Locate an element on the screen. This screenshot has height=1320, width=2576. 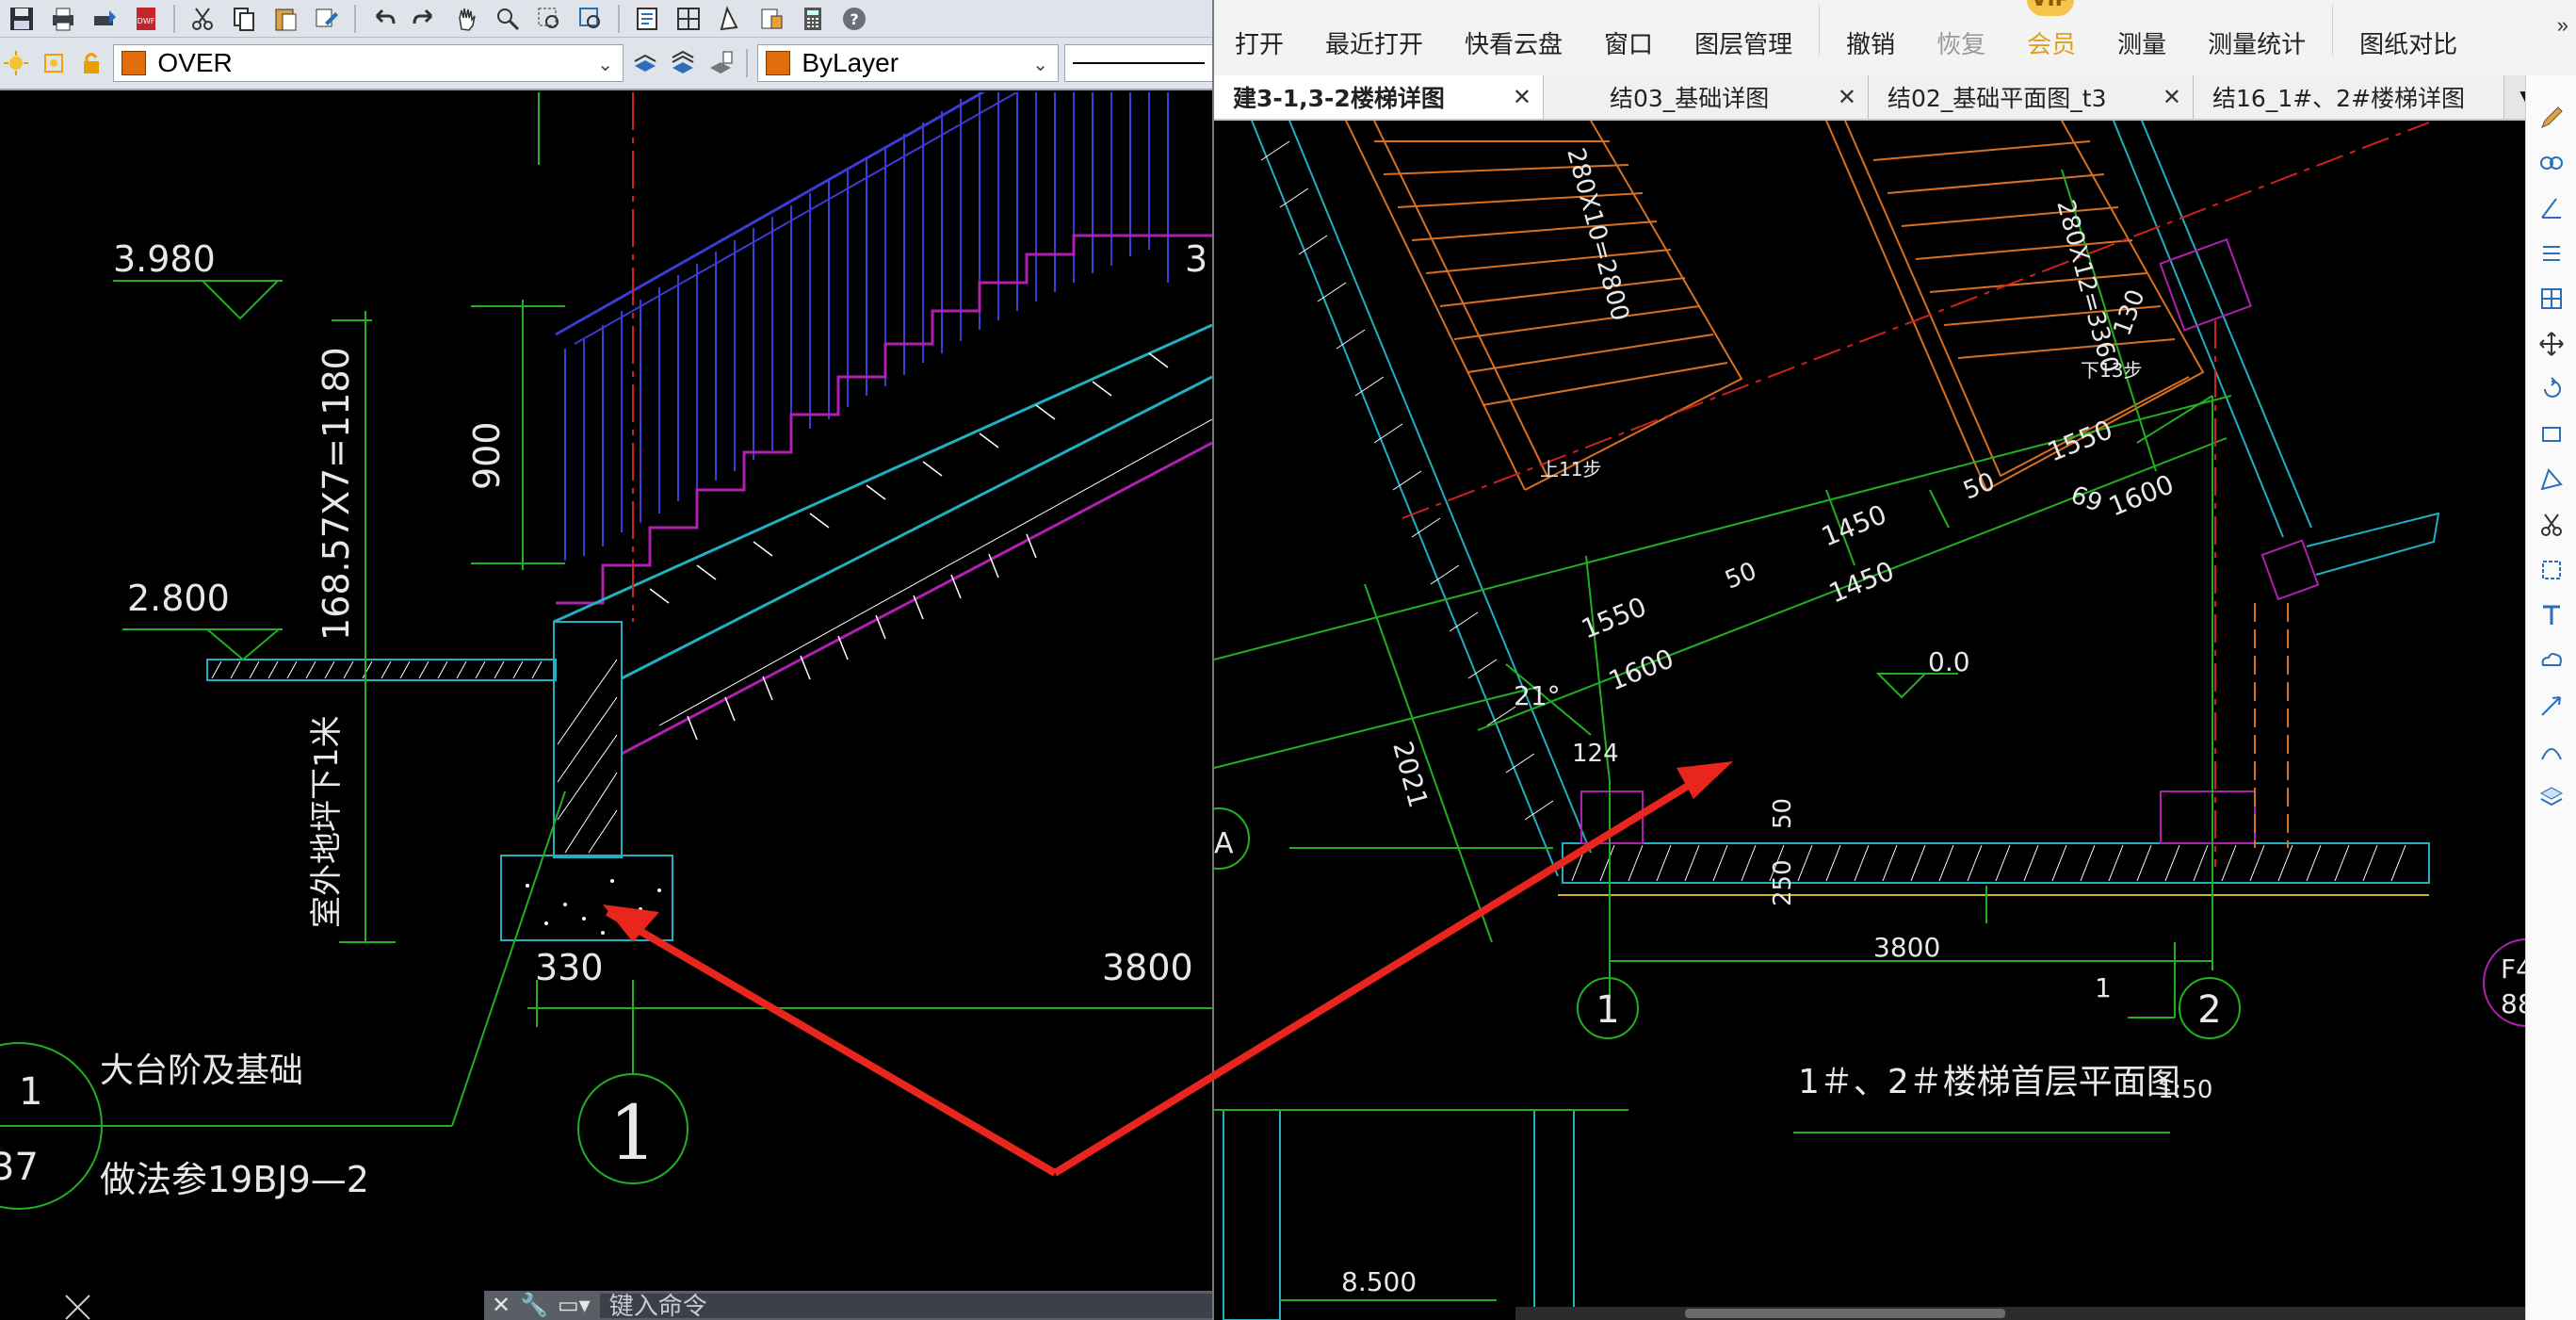
undo-icon is located at coordinates (383, 19).